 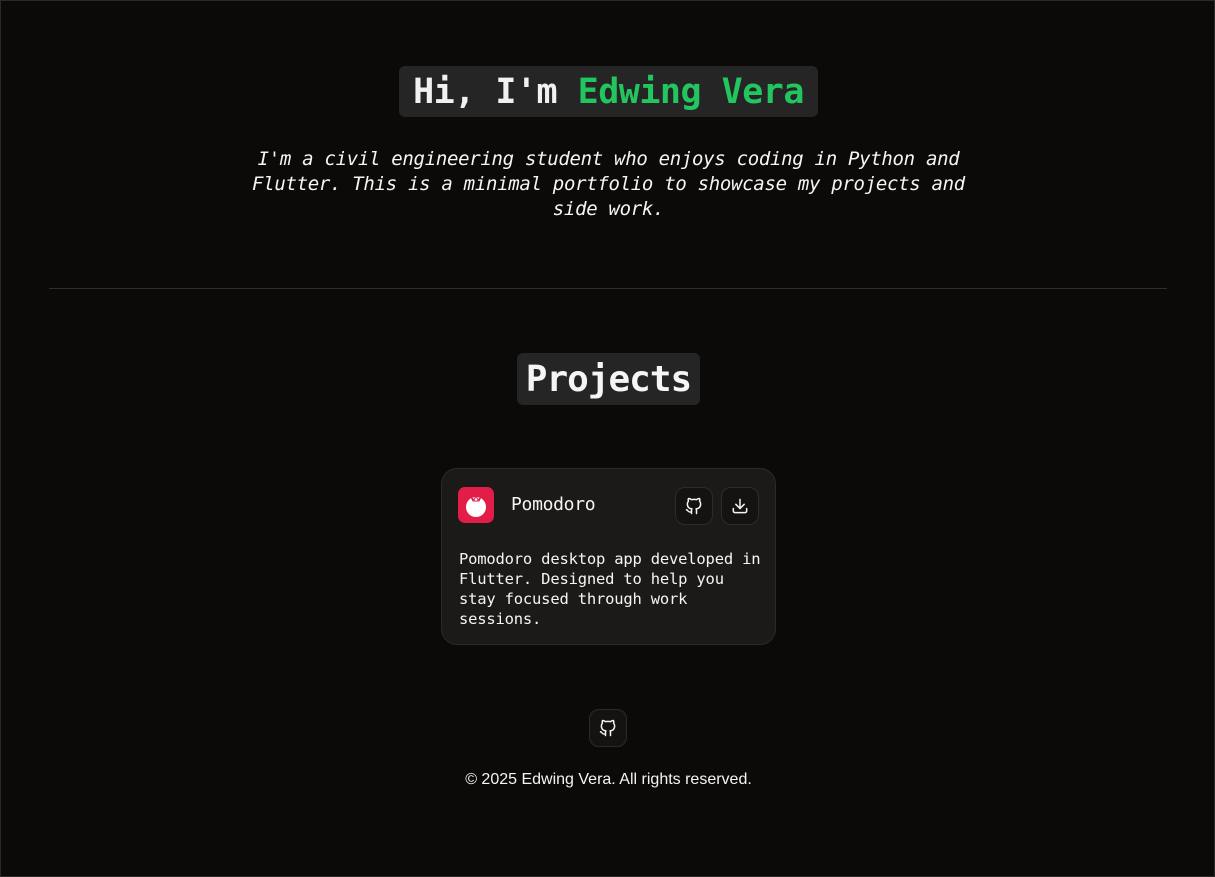 I want to click on hero-title: Hi, I'm Edwing Vera, so click(x=608, y=91).